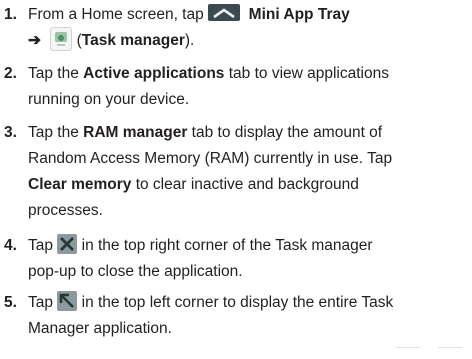 The height and width of the screenshot is (359, 472). I want to click on step-number: 5., so click(10, 302).